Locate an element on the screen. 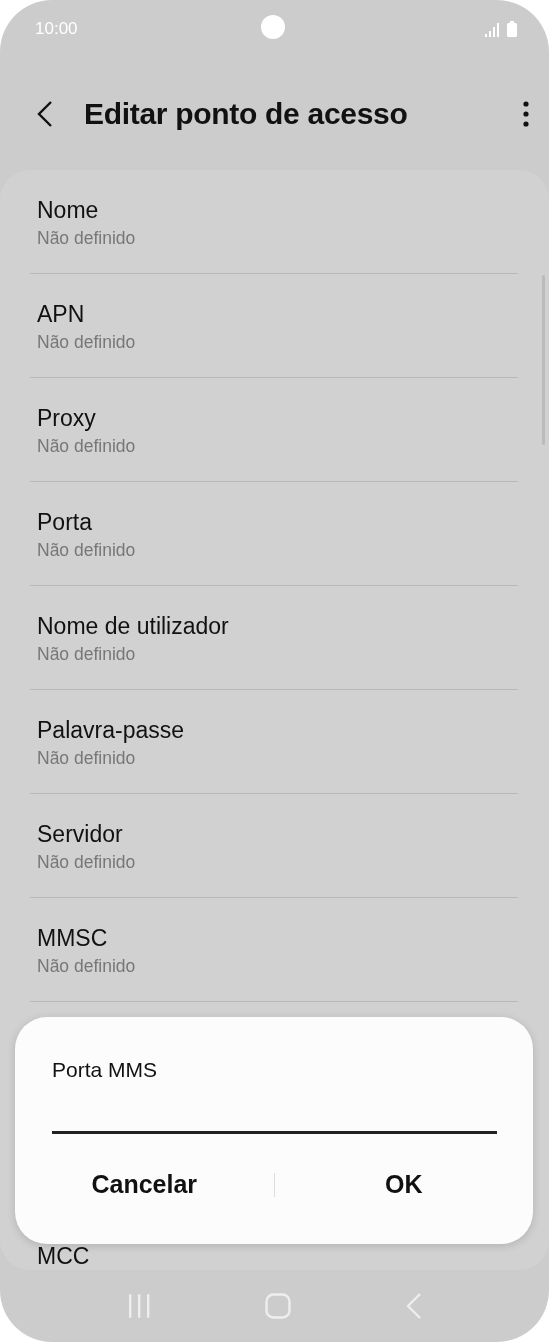 The height and width of the screenshot is (1342, 549). camera-hole-icon is located at coordinates (273, 27).